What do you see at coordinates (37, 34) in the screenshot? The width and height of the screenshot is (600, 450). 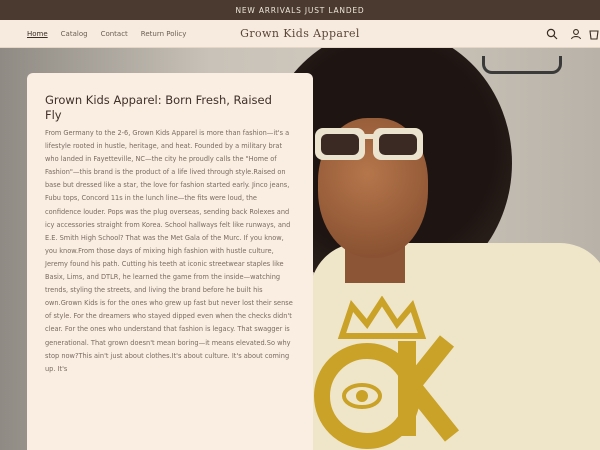 I see `nav-link-home: Home` at bounding box center [37, 34].